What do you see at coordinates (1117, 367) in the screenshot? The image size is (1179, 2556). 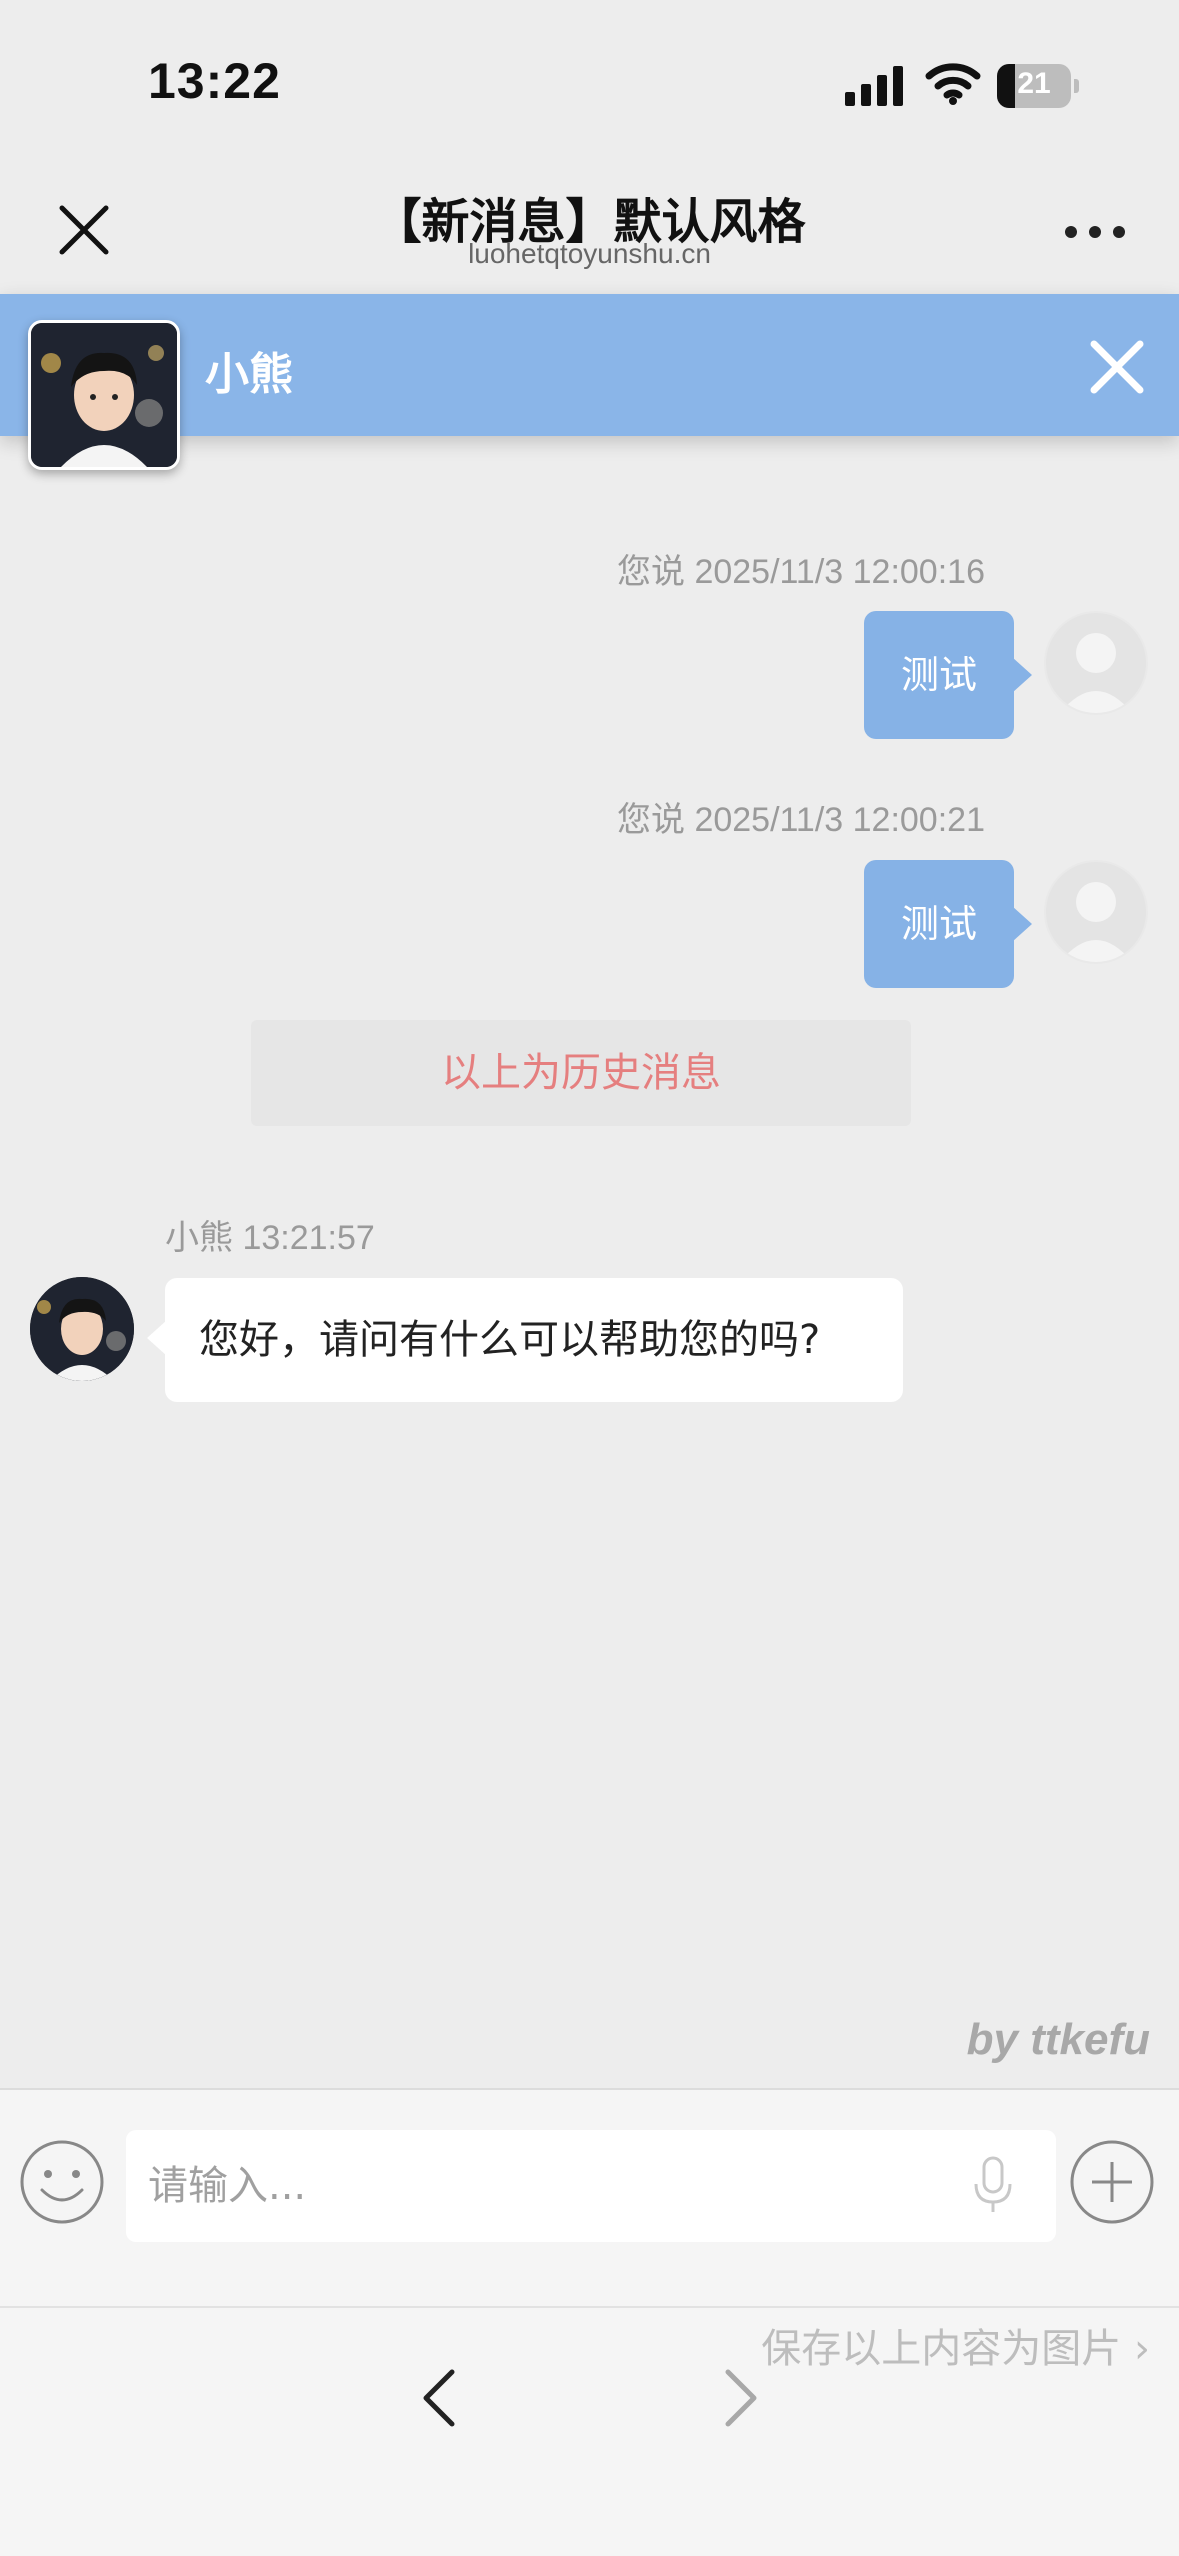 I see `close-icon` at bounding box center [1117, 367].